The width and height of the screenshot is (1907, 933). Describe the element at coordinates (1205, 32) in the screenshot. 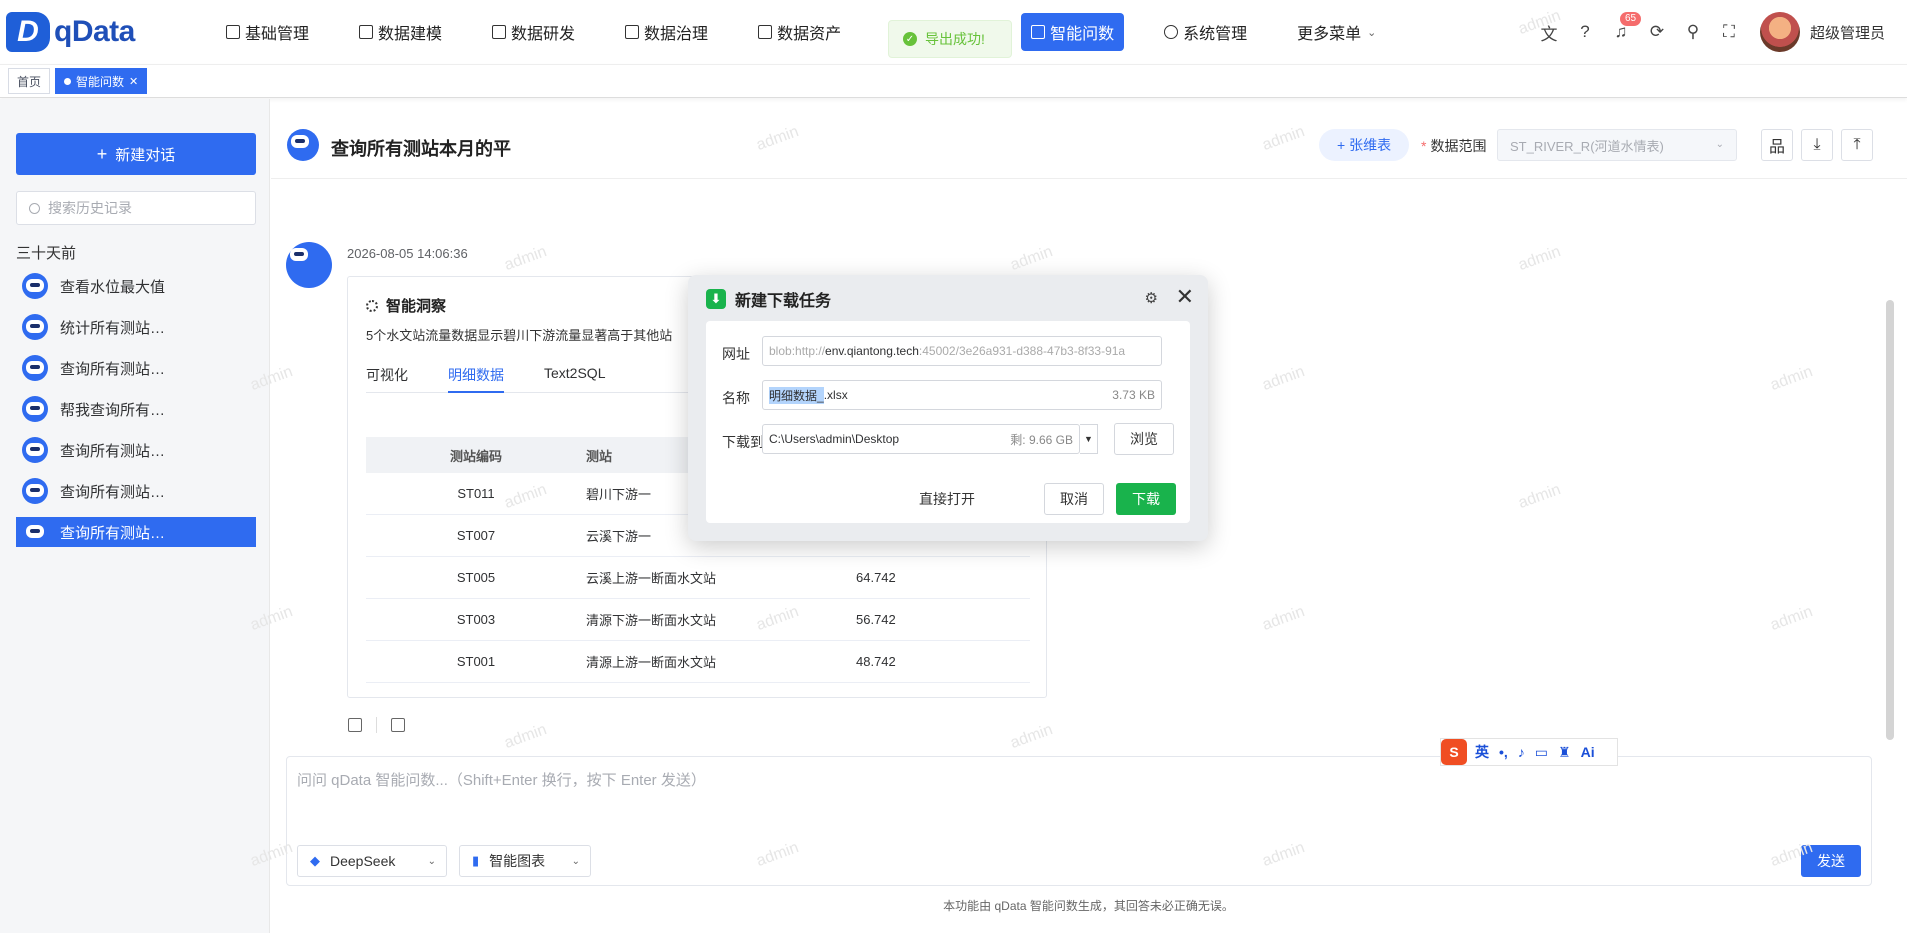

I see `nav-item-system: 系统管理` at that location.